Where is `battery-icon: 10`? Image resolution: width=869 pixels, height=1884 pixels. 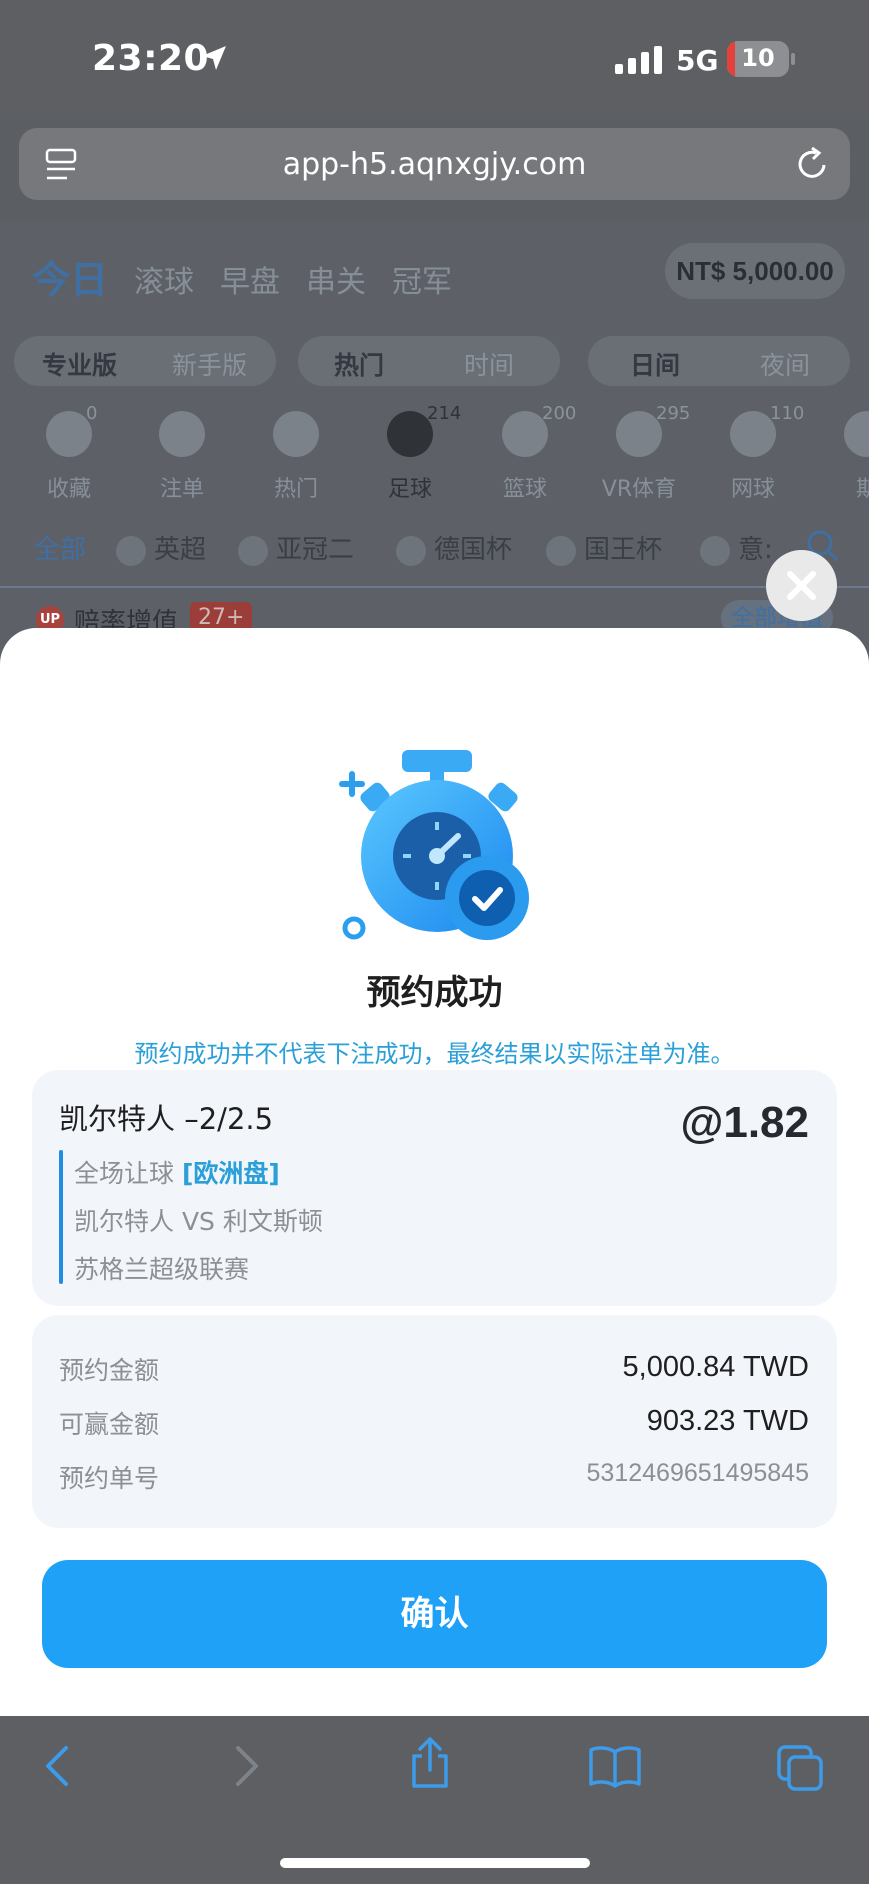 battery-icon: 10 is located at coordinates (758, 59).